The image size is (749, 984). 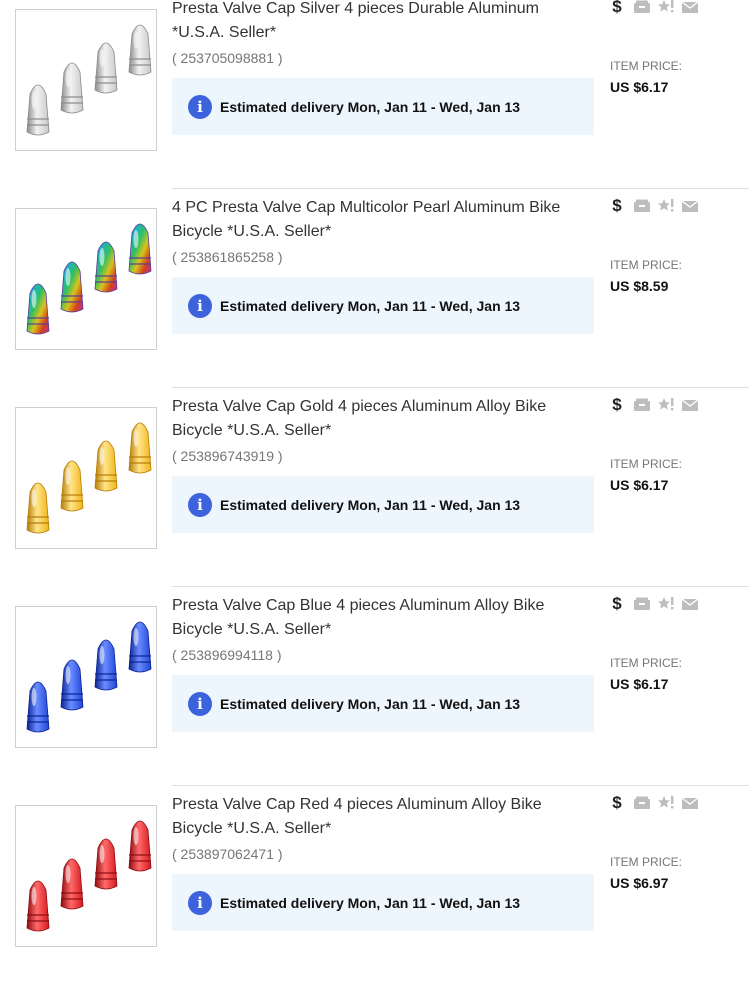 What do you see at coordinates (227, 257) in the screenshot?
I see `item-number: ( 253861865258 )` at bounding box center [227, 257].